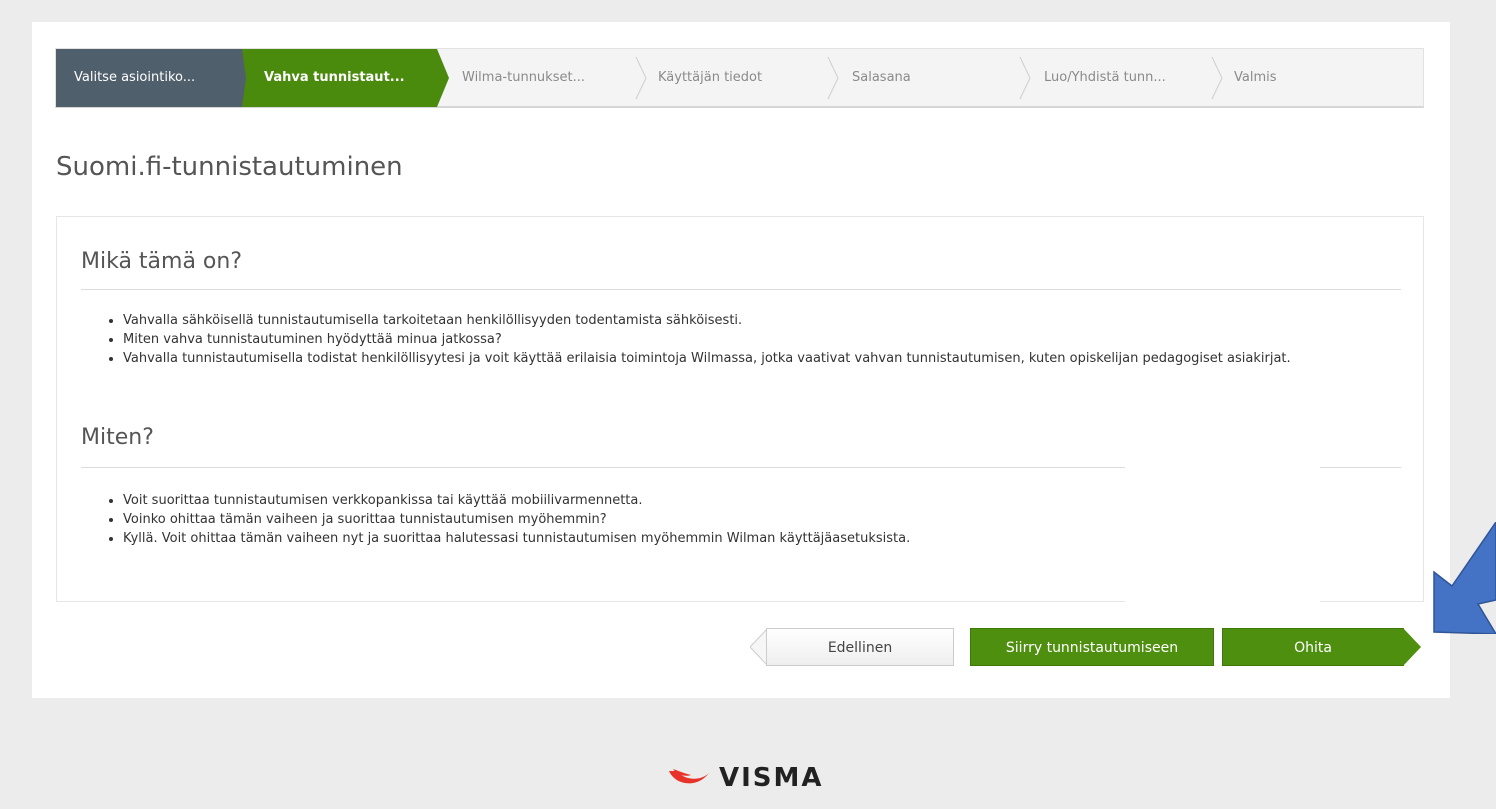 The image size is (1496, 809). What do you see at coordinates (162, 261) in the screenshot?
I see `section-title-what-is-this: Mikä tämä on?` at bounding box center [162, 261].